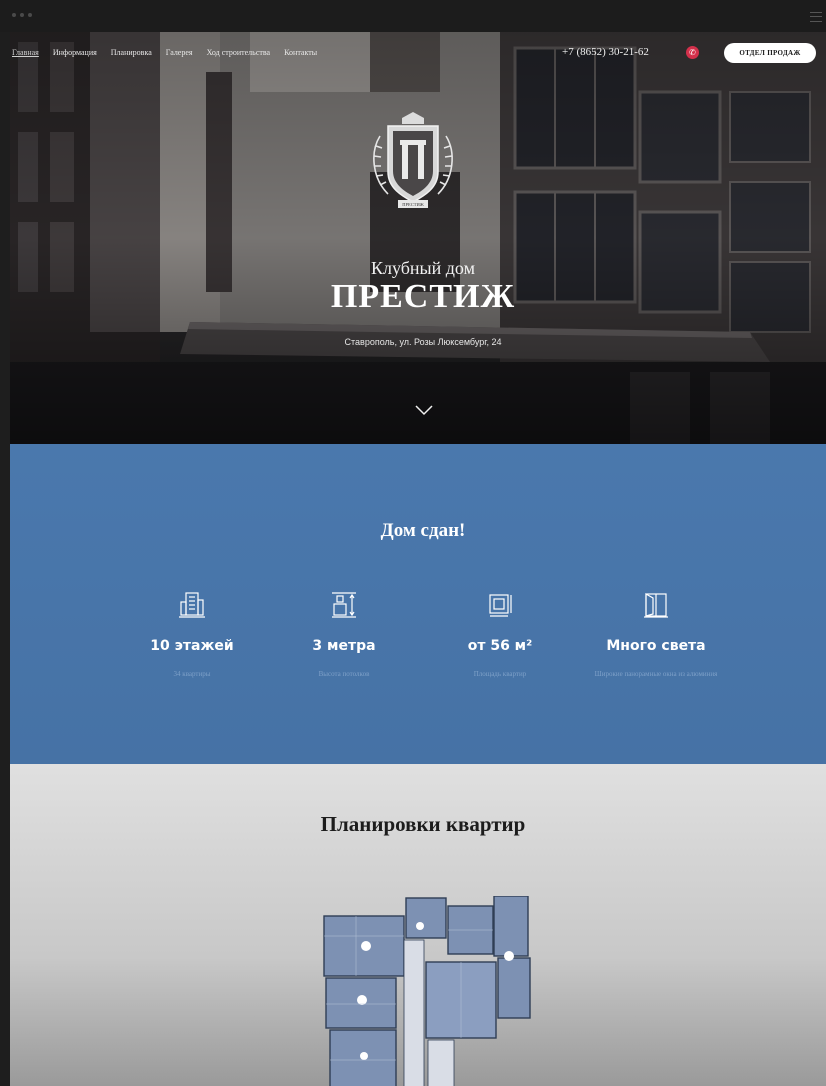  I want to click on floor-plan-image, so click(424, 991).